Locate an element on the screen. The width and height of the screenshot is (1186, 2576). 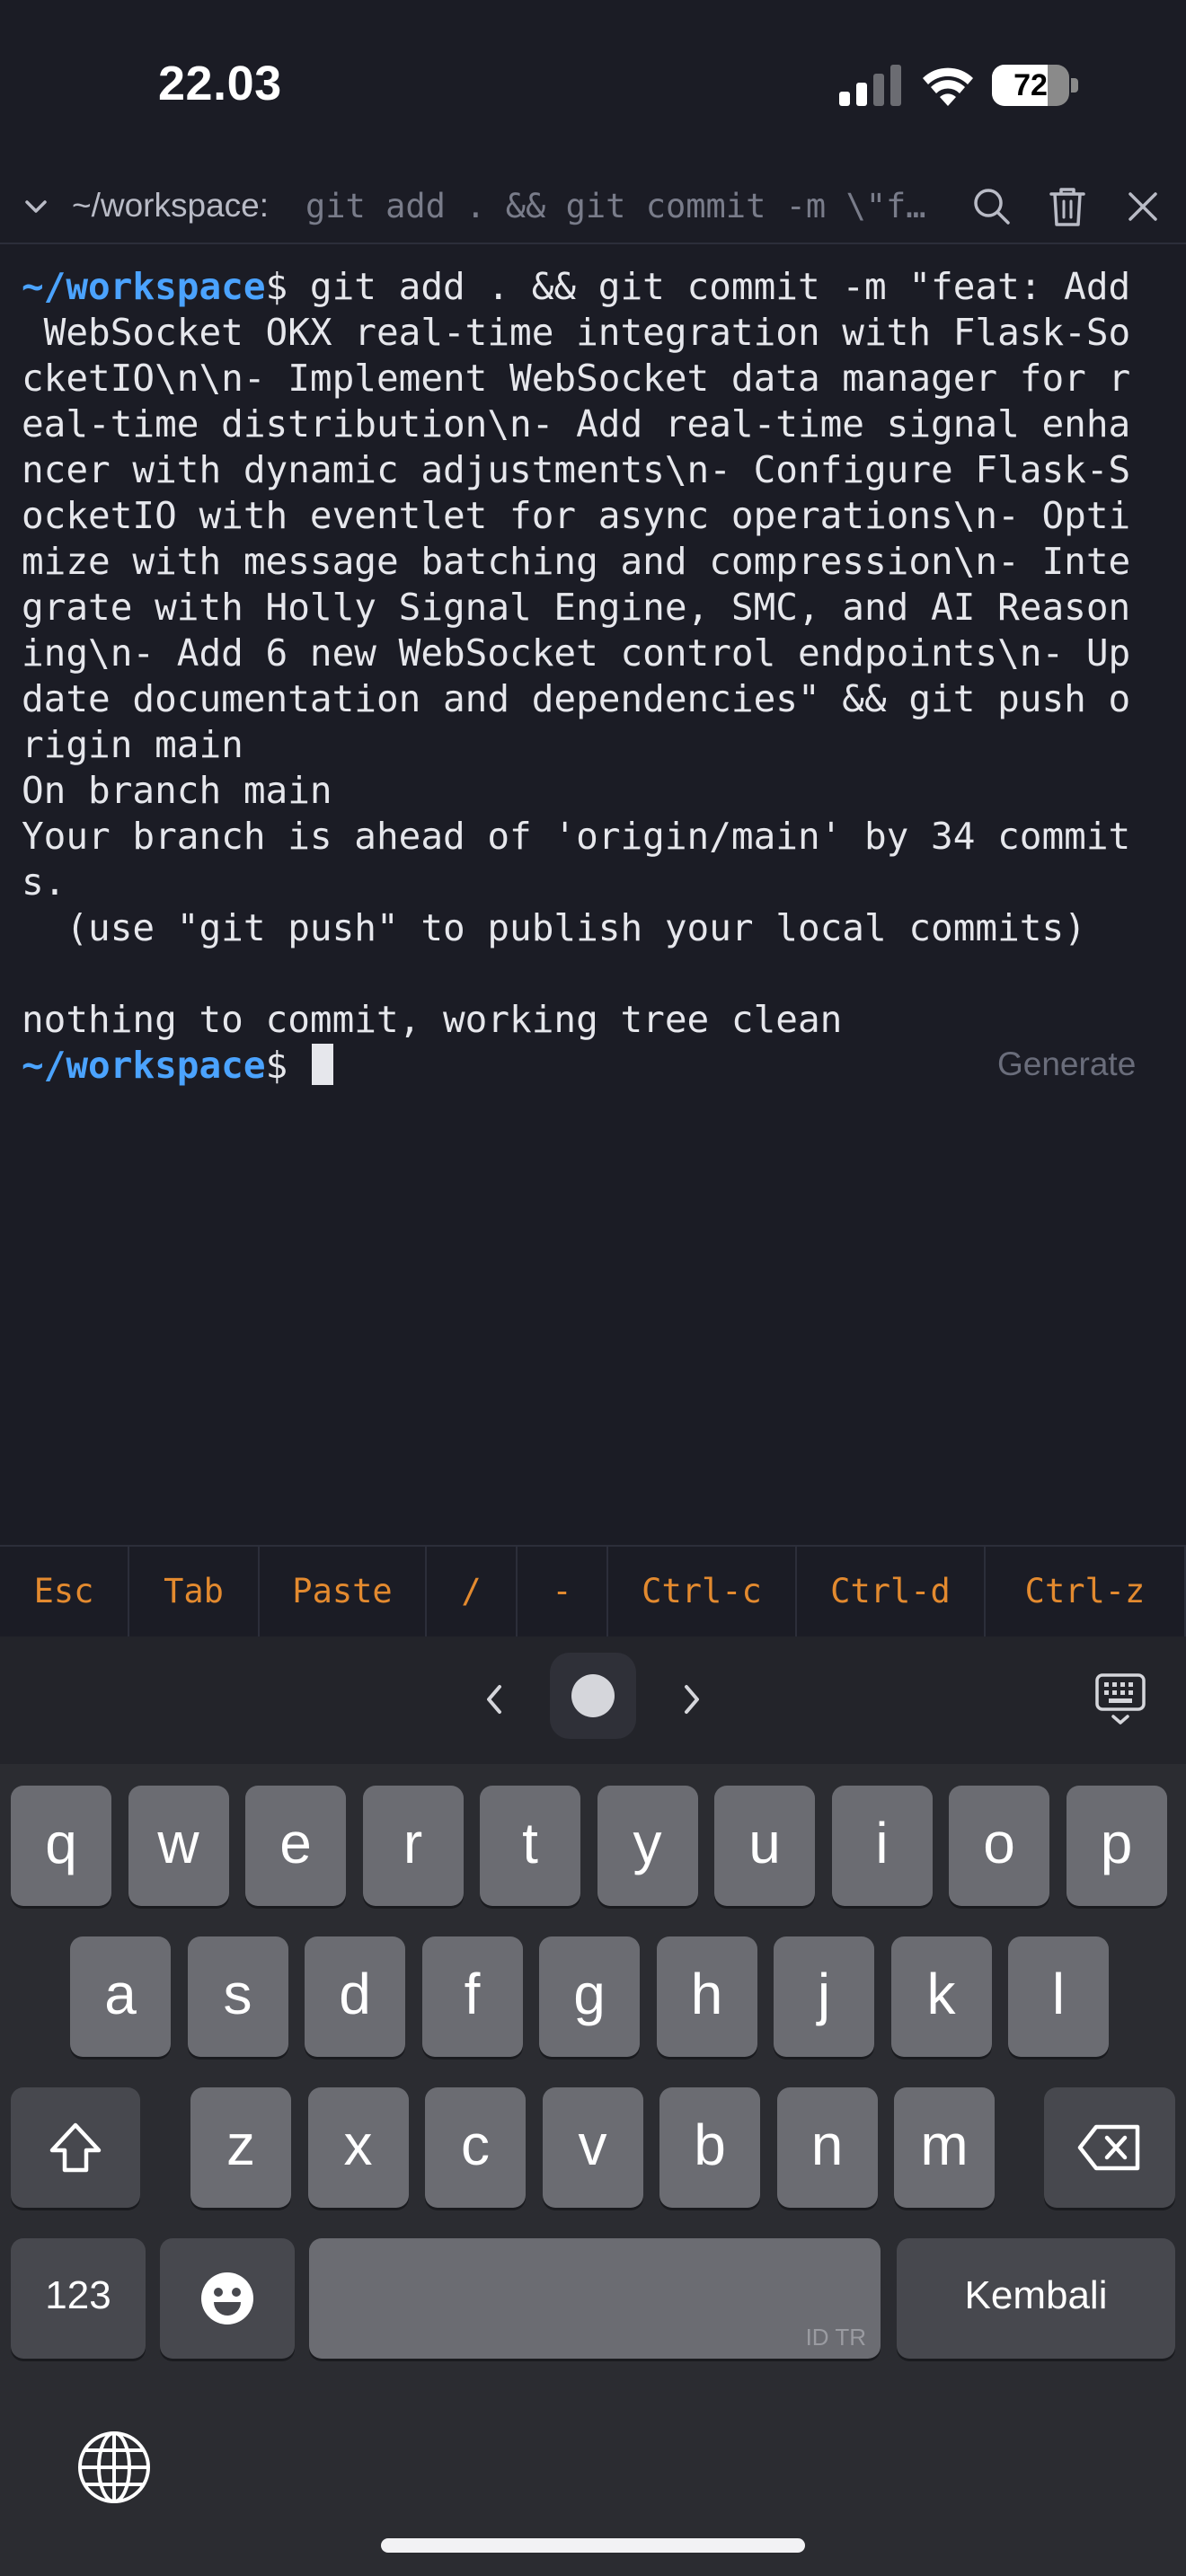
key-c: c is located at coordinates (475, 2147).